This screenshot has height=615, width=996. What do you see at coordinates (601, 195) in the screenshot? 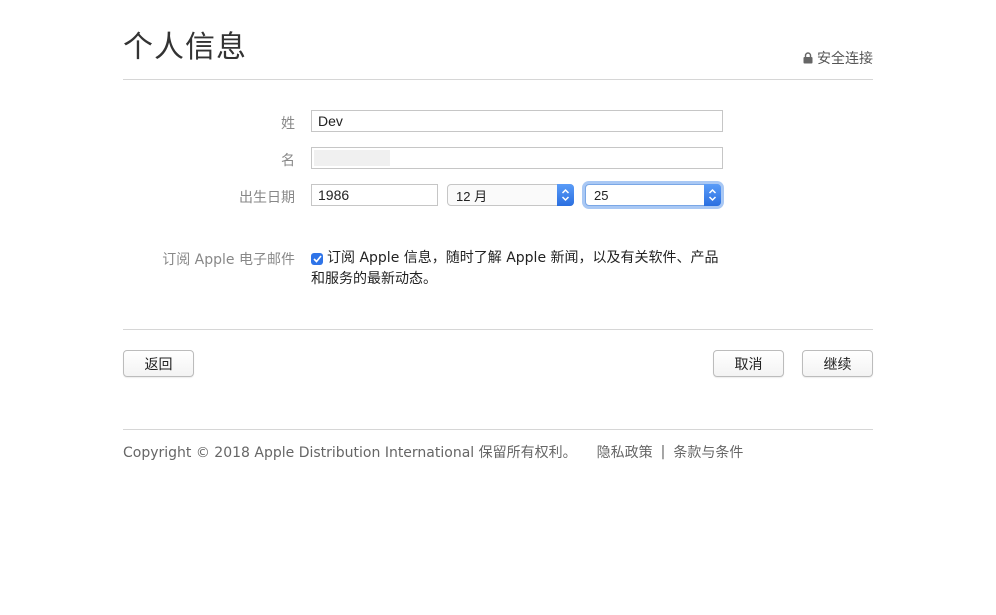
I see `birth-day-value: 25` at bounding box center [601, 195].